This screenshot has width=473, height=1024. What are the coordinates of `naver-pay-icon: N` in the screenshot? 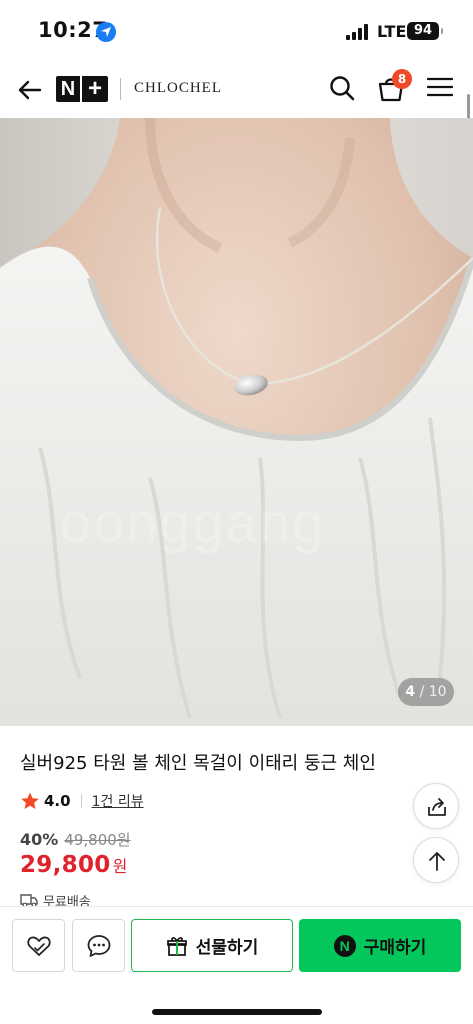 It's located at (344, 945).